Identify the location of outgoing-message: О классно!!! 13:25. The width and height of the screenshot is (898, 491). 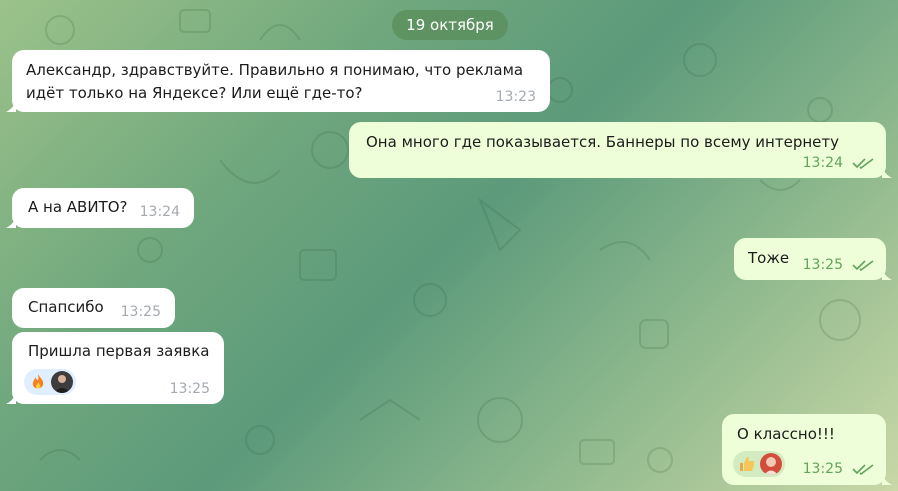
(807, 449).